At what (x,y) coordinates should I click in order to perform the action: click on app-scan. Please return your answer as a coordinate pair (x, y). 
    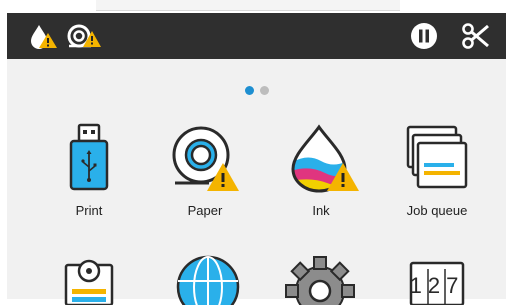
    Looking at the image, I should click on (88, 280).